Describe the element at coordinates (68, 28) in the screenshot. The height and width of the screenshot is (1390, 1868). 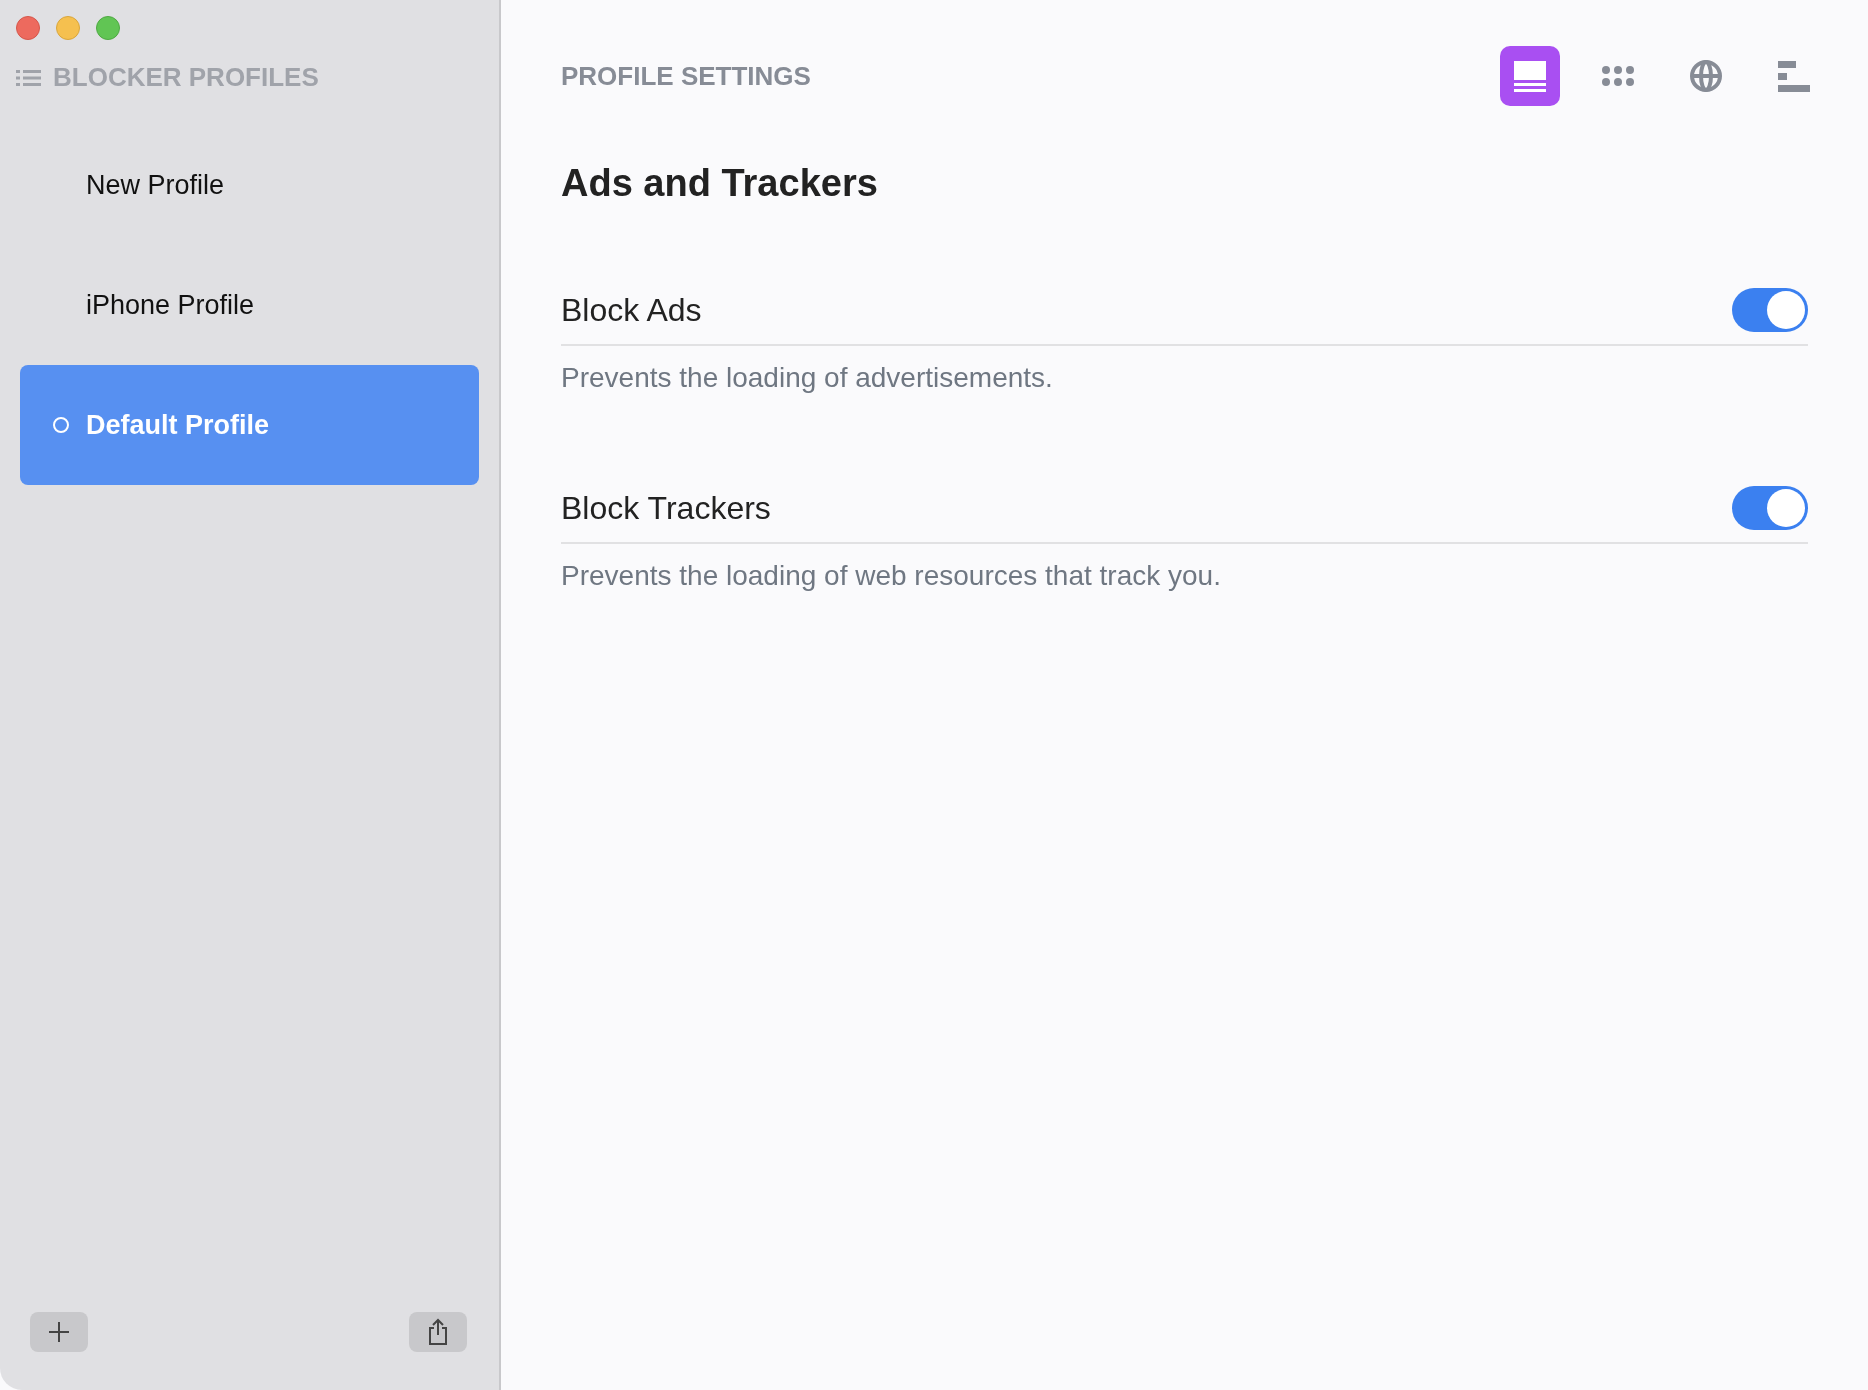
I see `minimize-button` at that location.